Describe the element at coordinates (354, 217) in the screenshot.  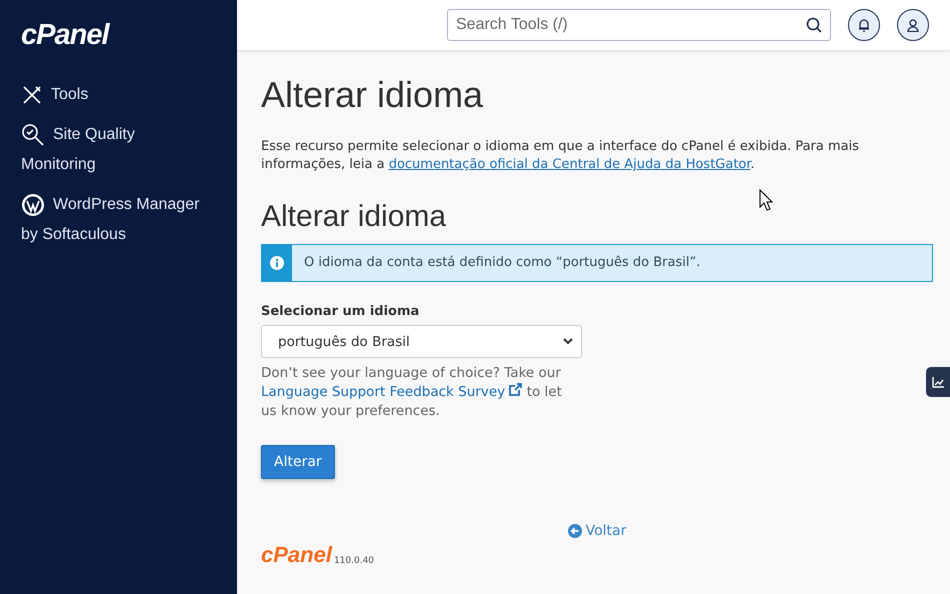
I see `section-title: Alterar idioma` at that location.